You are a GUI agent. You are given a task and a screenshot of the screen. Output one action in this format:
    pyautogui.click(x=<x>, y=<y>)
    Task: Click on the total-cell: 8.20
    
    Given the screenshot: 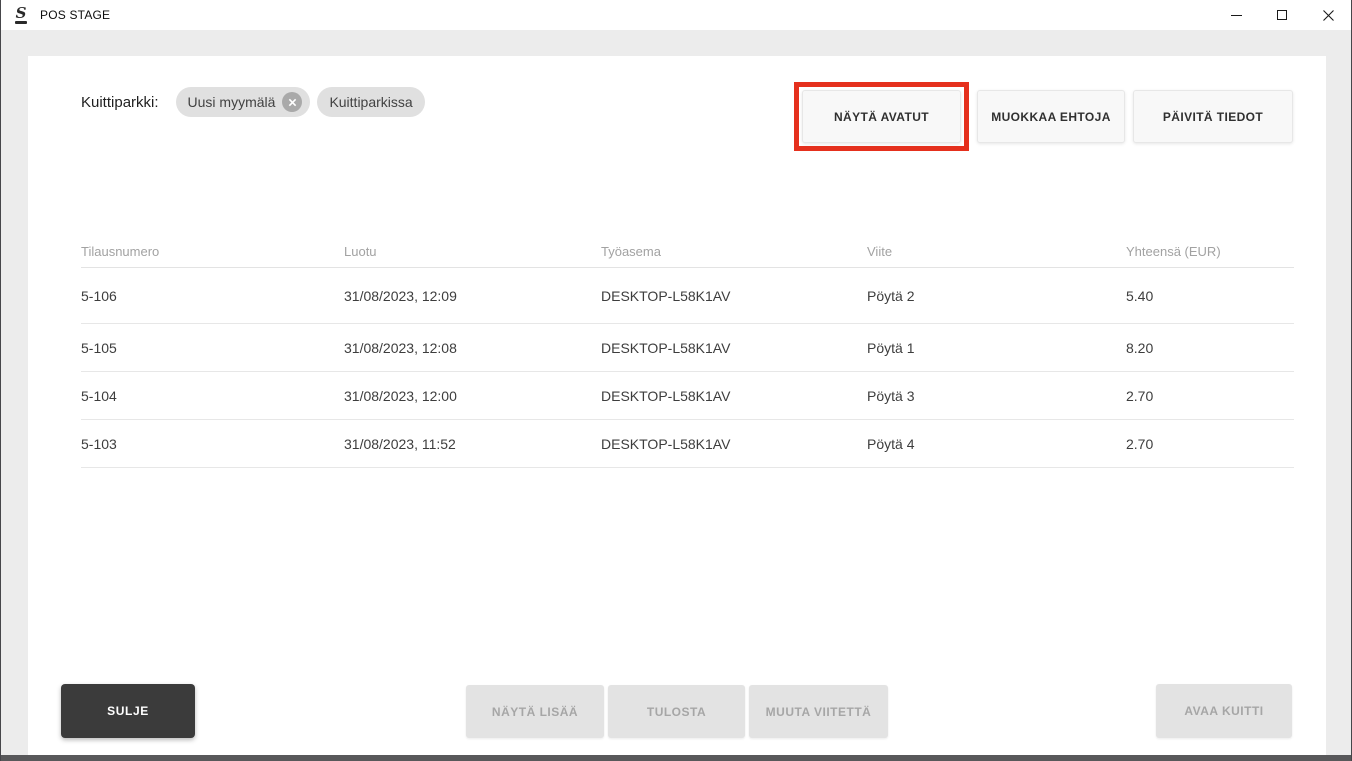 What is the action you would take?
    pyautogui.click(x=1140, y=347)
    